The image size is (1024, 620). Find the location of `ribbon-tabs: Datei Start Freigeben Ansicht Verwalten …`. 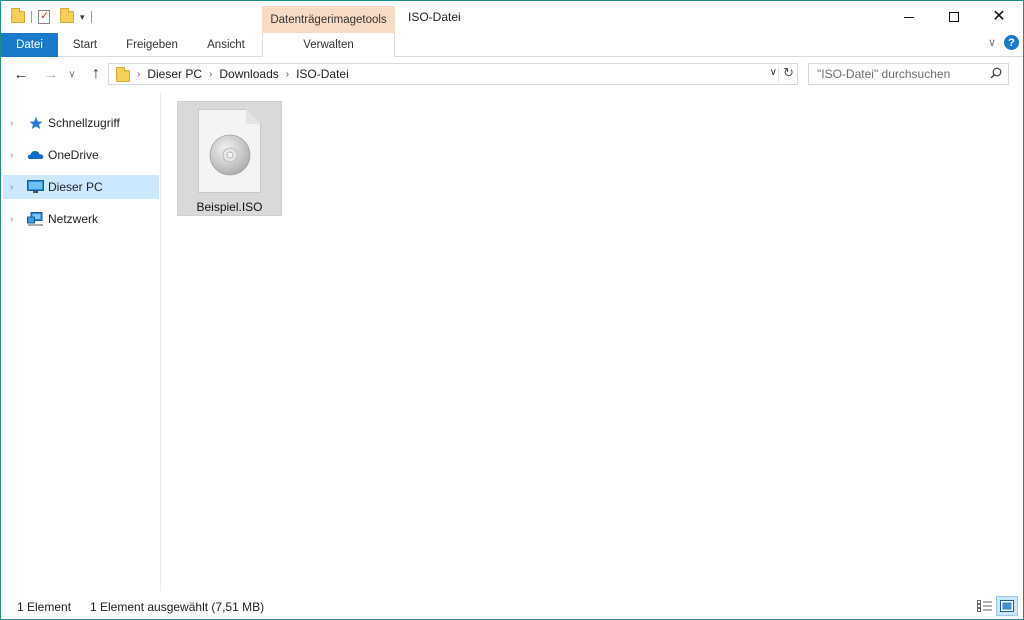

ribbon-tabs: Datei Start Freigeben Ansicht Verwalten … is located at coordinates (512, 45).